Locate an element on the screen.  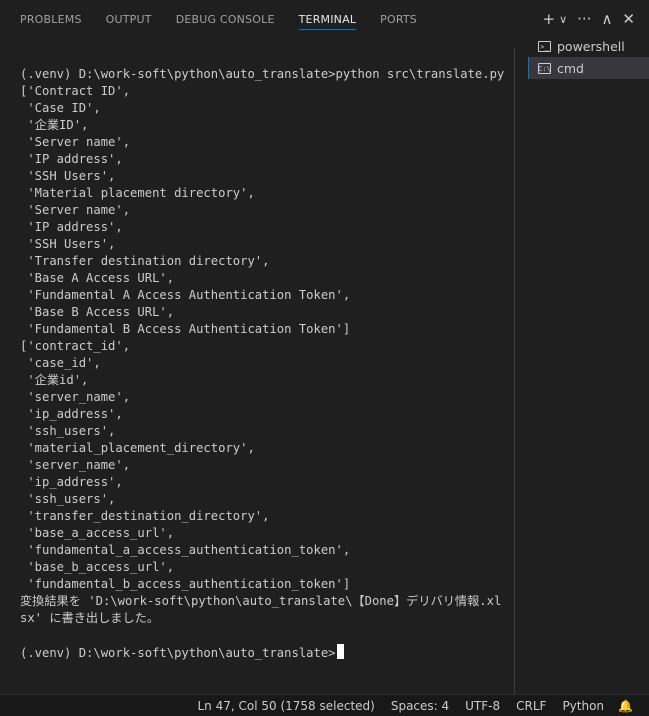
terminal-line: 'base_b_access_url', is located at coordinates (97, 567).